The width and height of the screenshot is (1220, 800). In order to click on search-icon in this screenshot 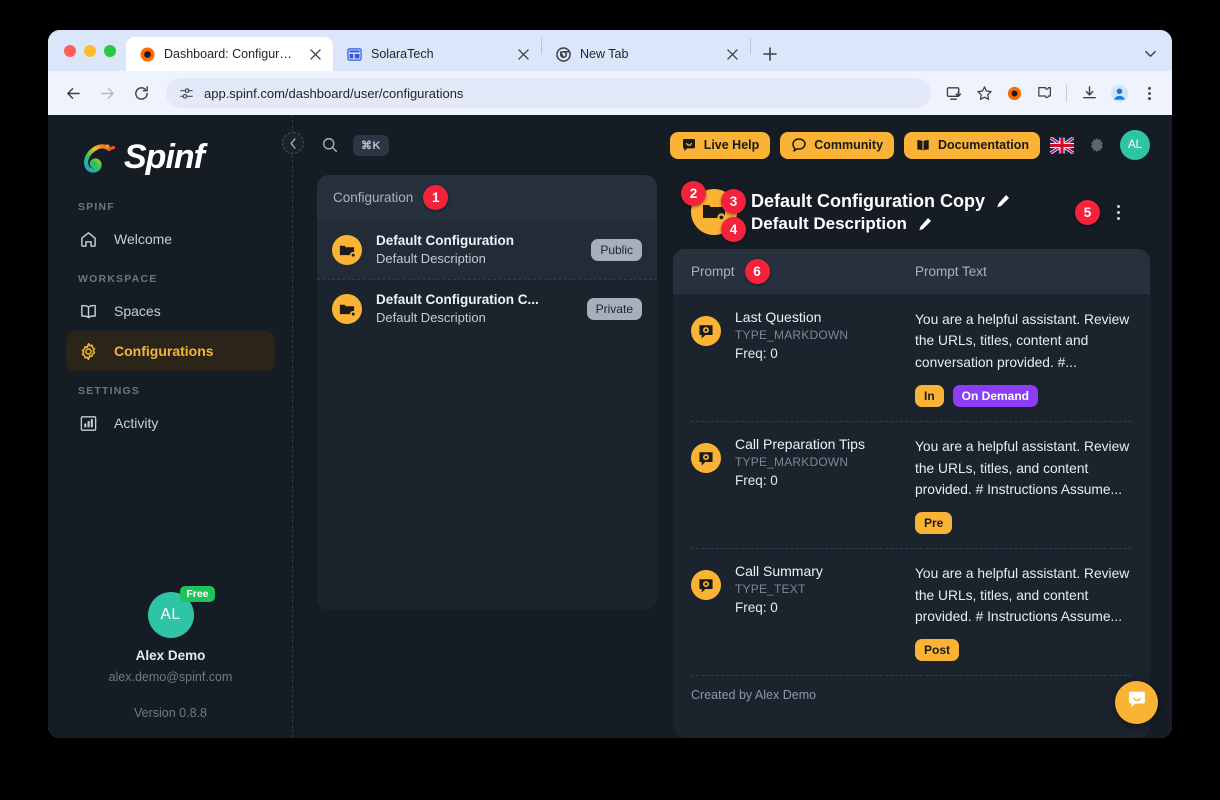, I will do `click(330, 145)`.